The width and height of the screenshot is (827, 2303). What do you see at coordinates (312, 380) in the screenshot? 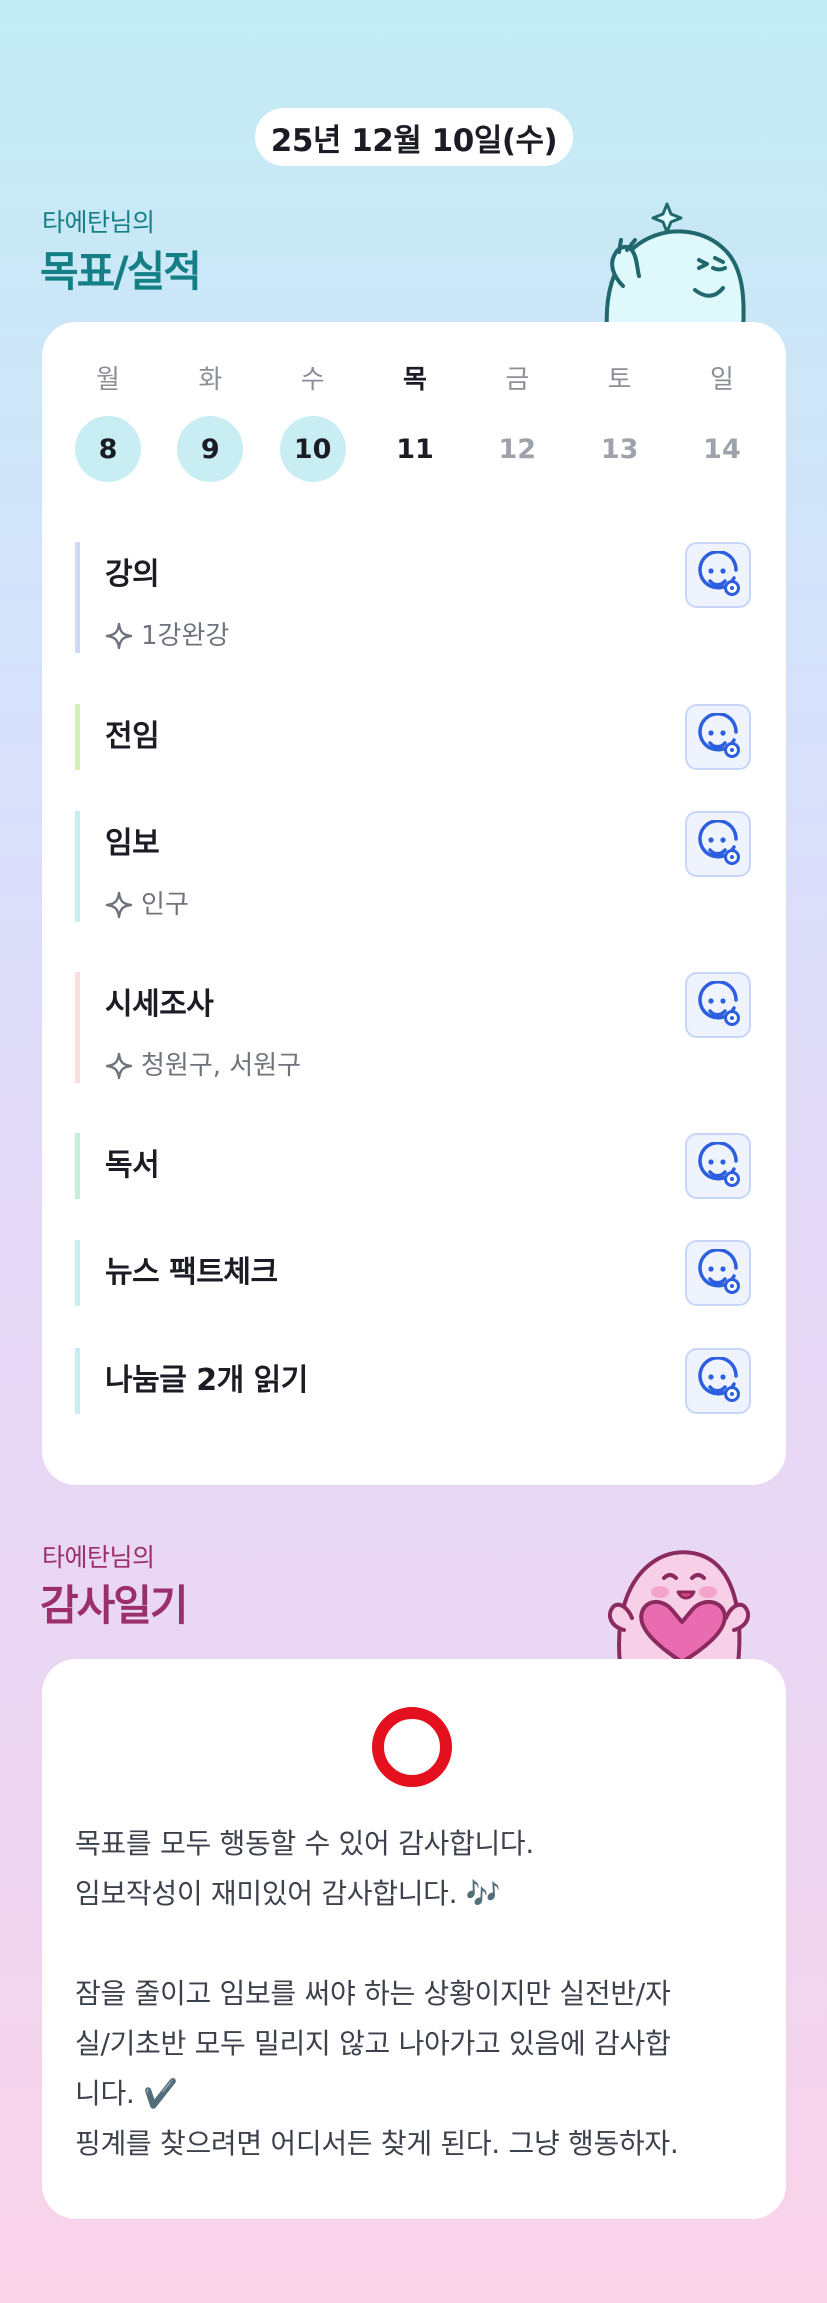
I see `day-label: 수` at bounding box center [312, 380].